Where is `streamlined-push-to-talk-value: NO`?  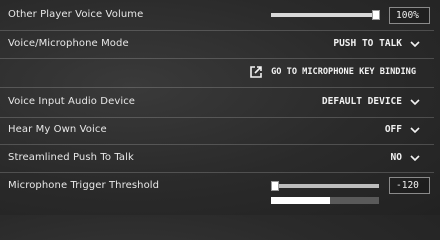 streamlined-push-to-talk-value: NO is located at coordinates (396, 157).